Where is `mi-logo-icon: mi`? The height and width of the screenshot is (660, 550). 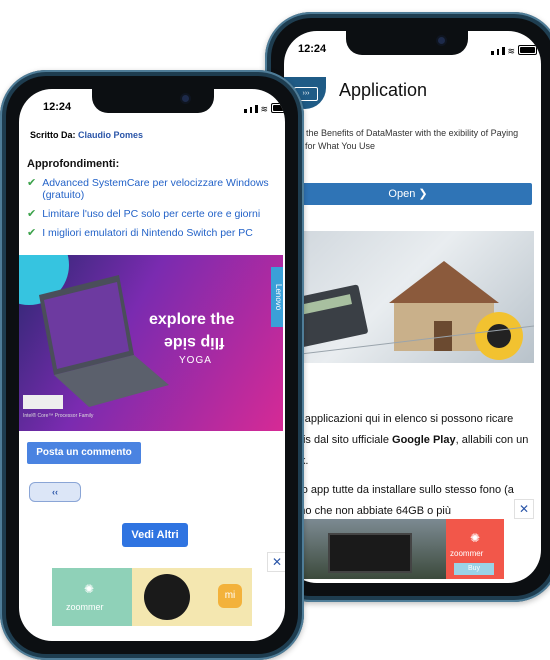
mi-logo-icon: mi is located at coordinates (230, 596).